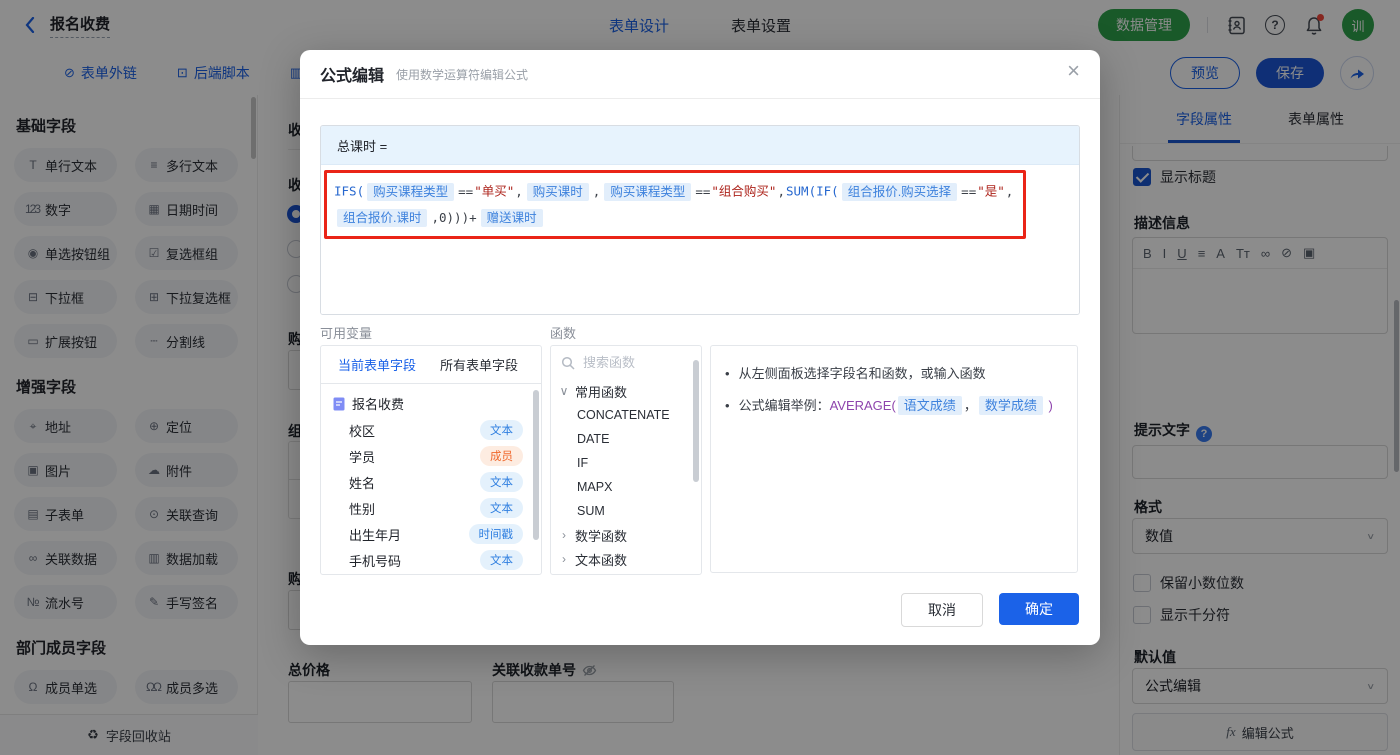 Image resolution: width=1400 pixels, height=755 pixels. Describe the element at coordinates (557, 191) in the screenshot. I see `field-chip: 购买课时` at that location.